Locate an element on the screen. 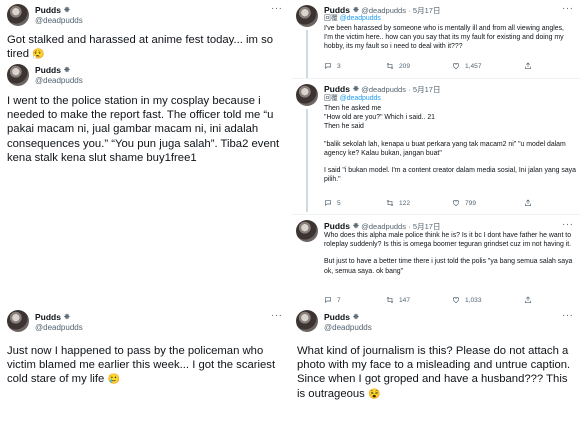  action-bar: 5 122 799 is located at coordinates (449, 203).